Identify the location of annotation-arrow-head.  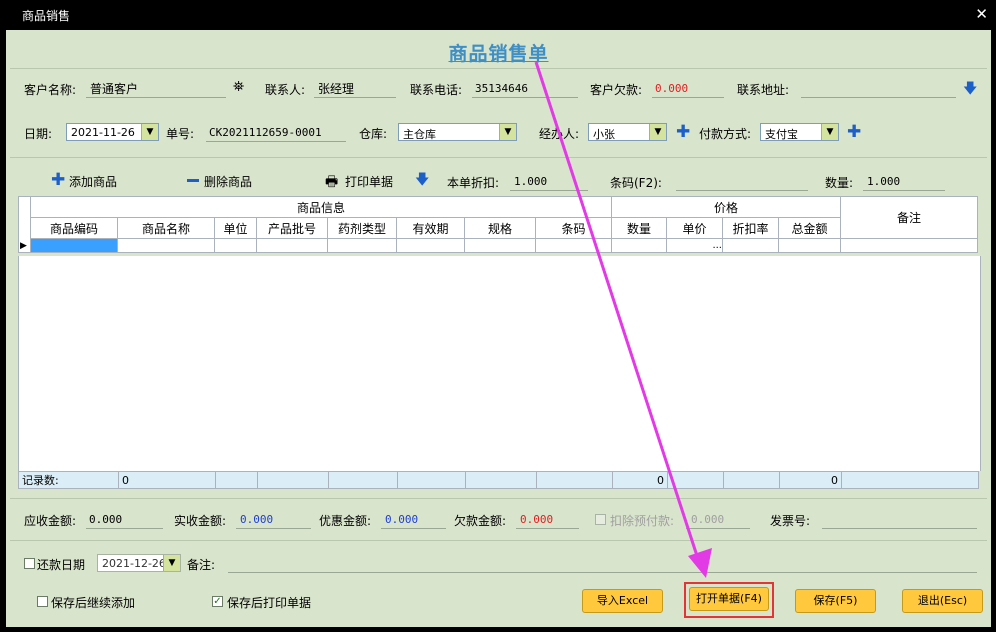
(700, 563).